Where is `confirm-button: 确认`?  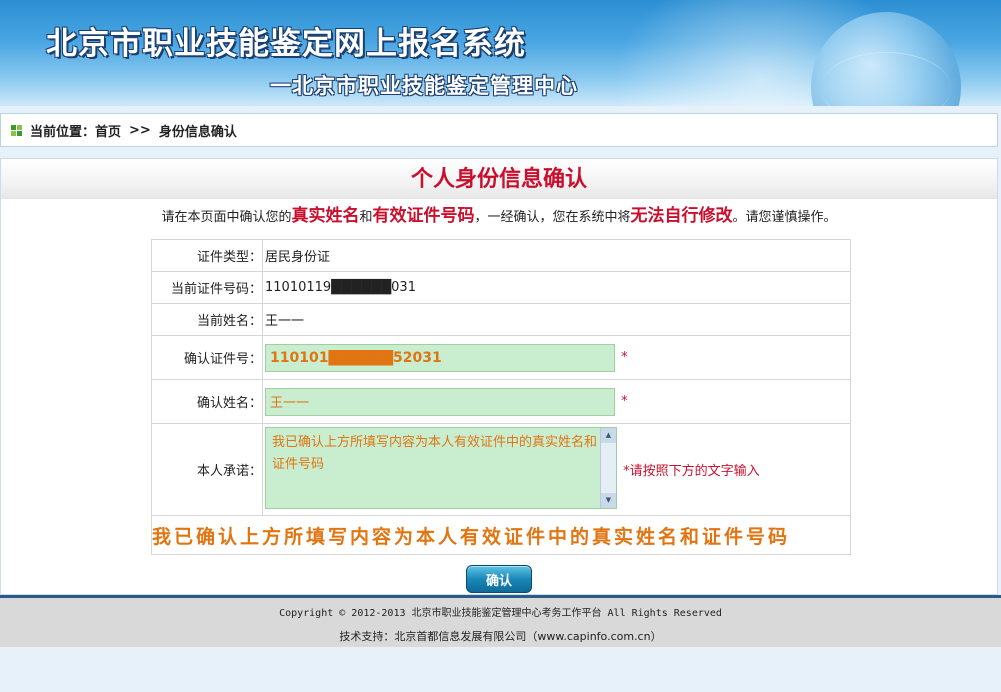 confirm-button: 确认 is located at coordinates (499, 579).